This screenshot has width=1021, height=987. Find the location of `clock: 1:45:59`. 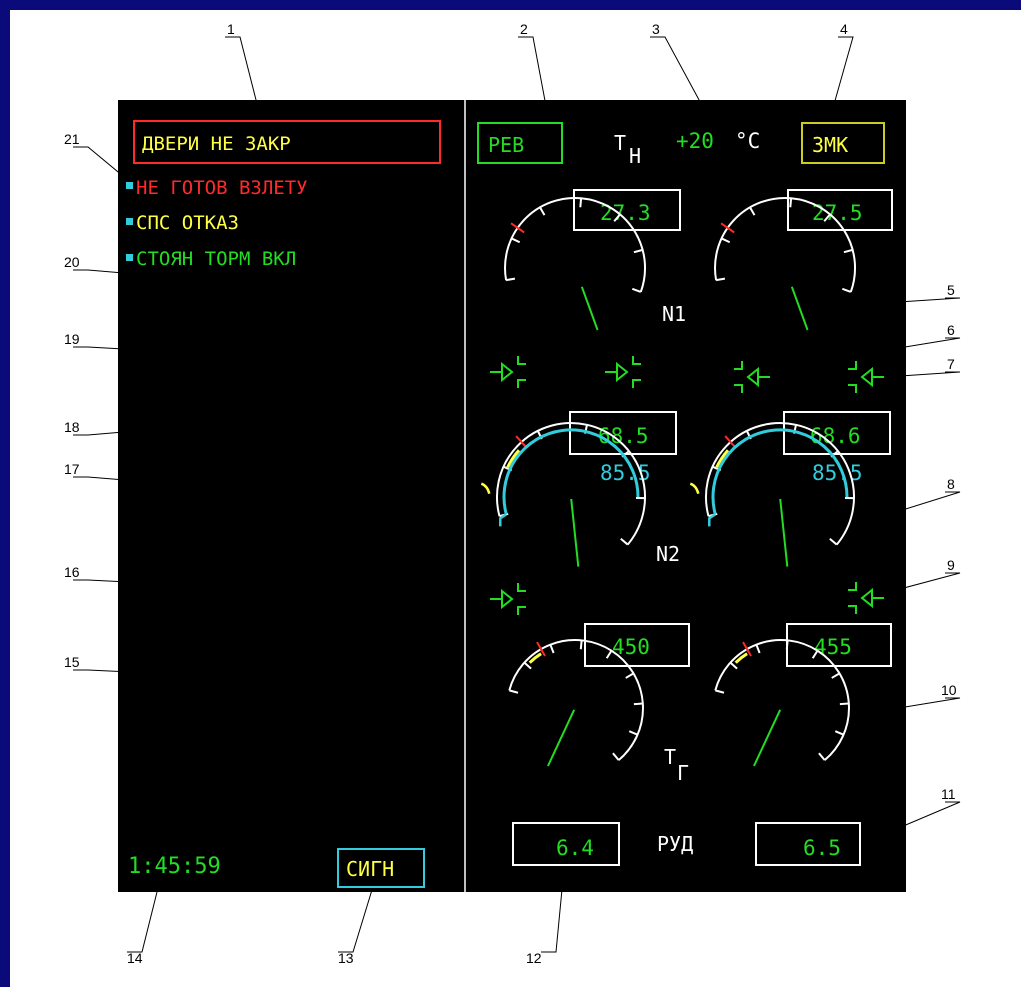

clock: 1:45:59 is located at coordinates (174, 866).